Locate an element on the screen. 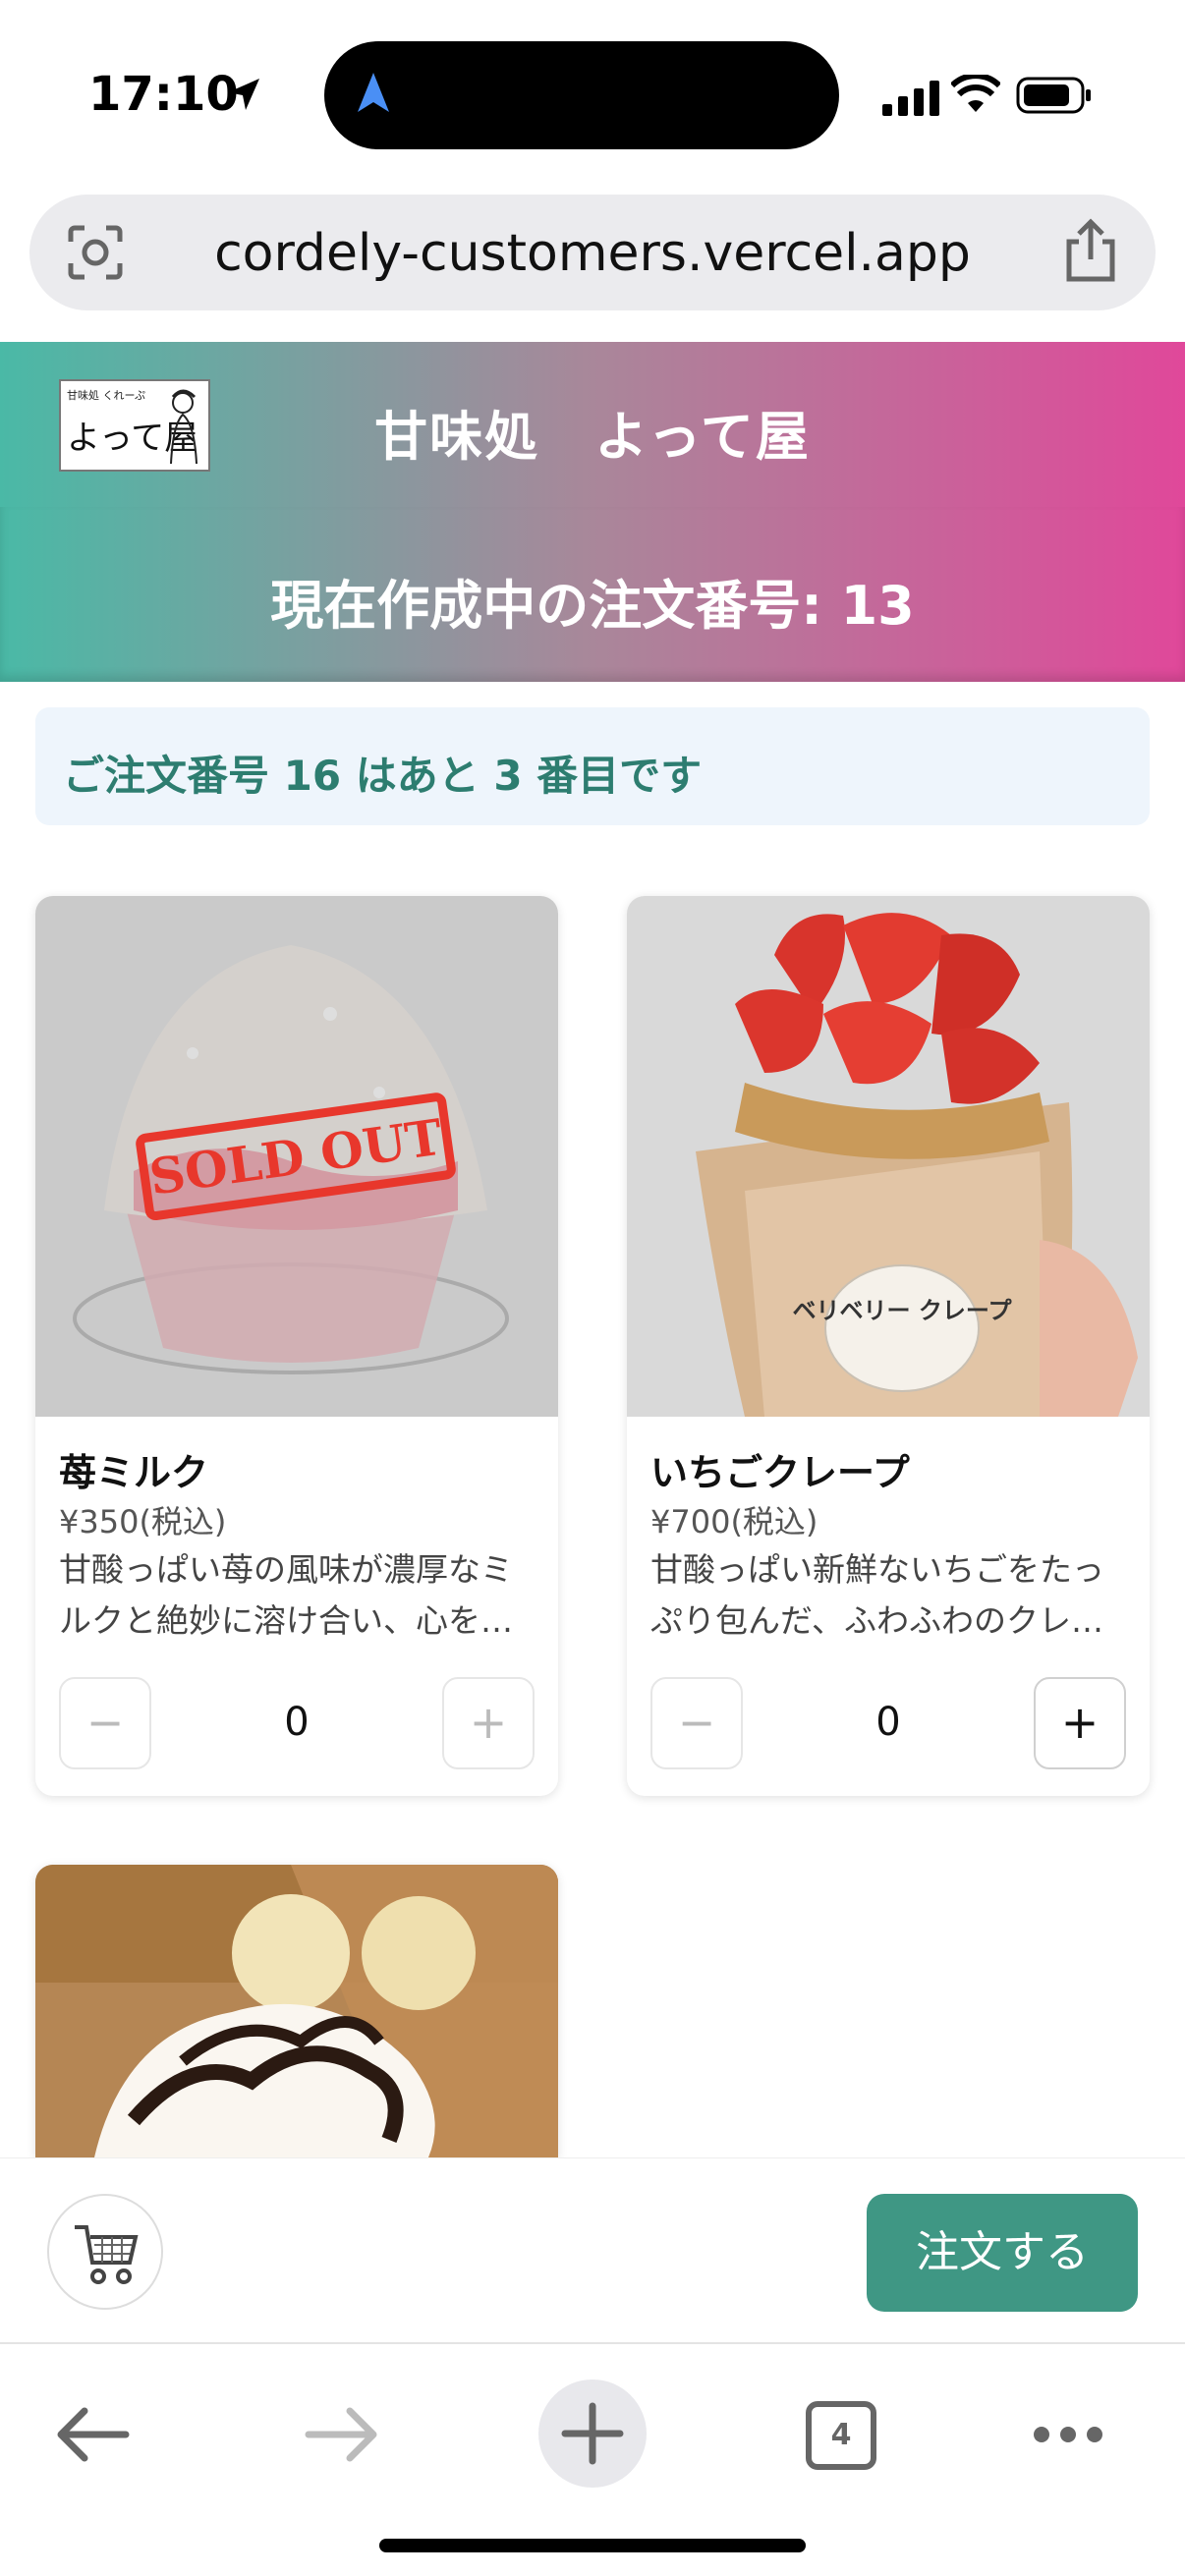 Image resolution: width=1185 pixels, height=2576 pixels. queue-notice: ご注文番号 16 はあと 3 番目です is located at coordinates (592, 766).